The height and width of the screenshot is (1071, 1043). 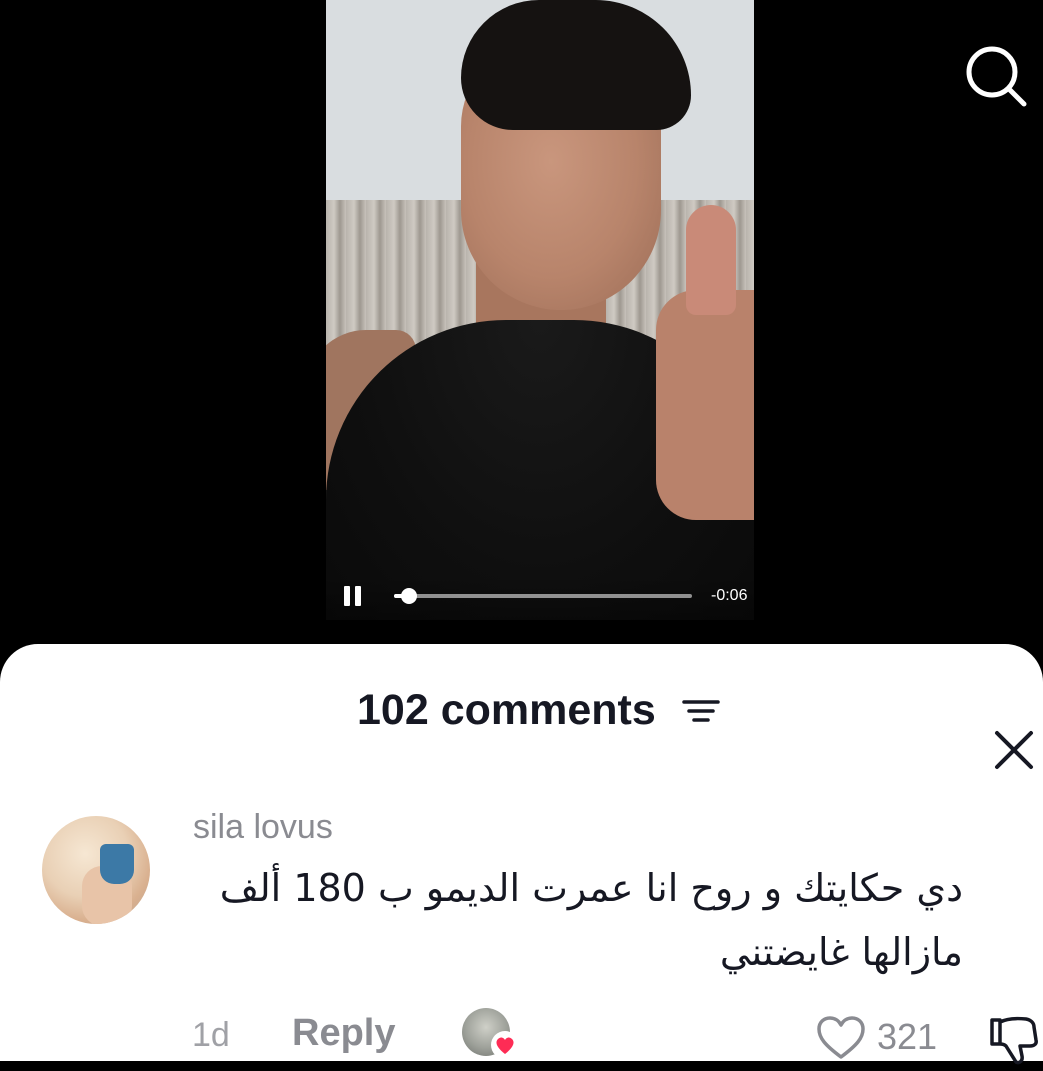 What do you see at coordinates (841, 952) in the screenshot?
I see `comment-text-line: مازالها غايضتني` at bounding box center [841, 952].